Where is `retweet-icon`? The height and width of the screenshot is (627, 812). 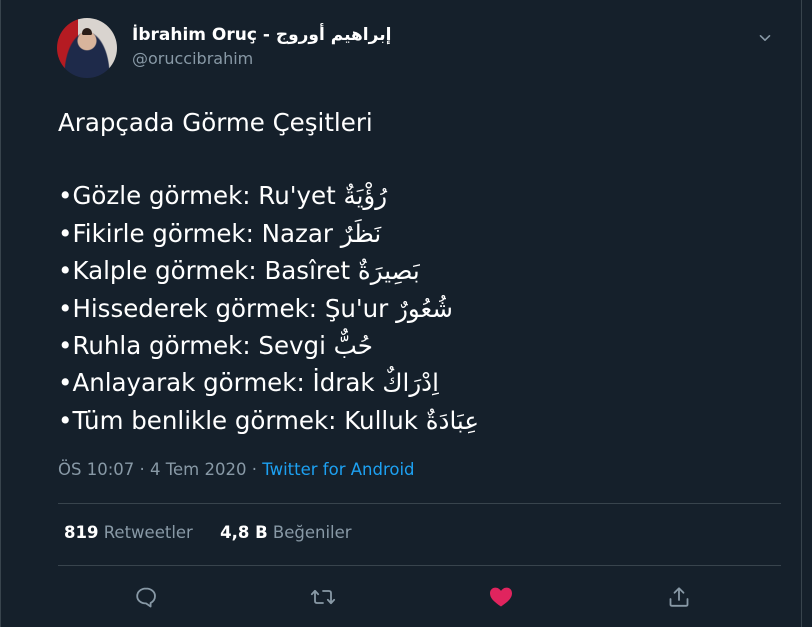
retweet-icon is located at coordinates (323, 597).